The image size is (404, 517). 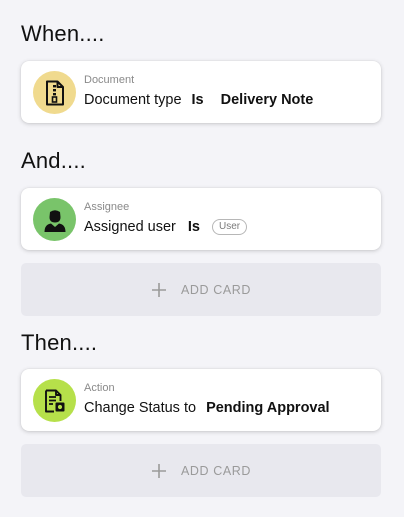 I want to click on add-card-button-then: ADD CARD, so click(x=201, y=470).